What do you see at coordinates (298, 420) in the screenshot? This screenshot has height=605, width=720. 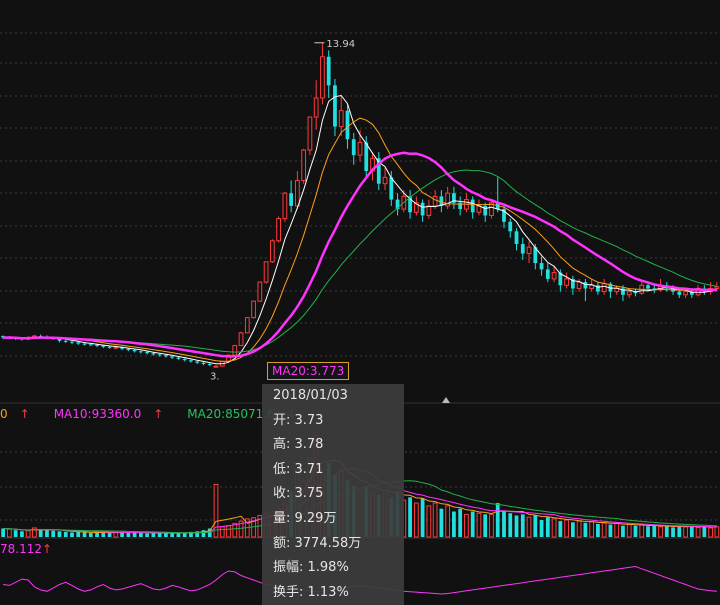 I see `tooltip-open: 开: 3.73` at bounding box center [298, 420].